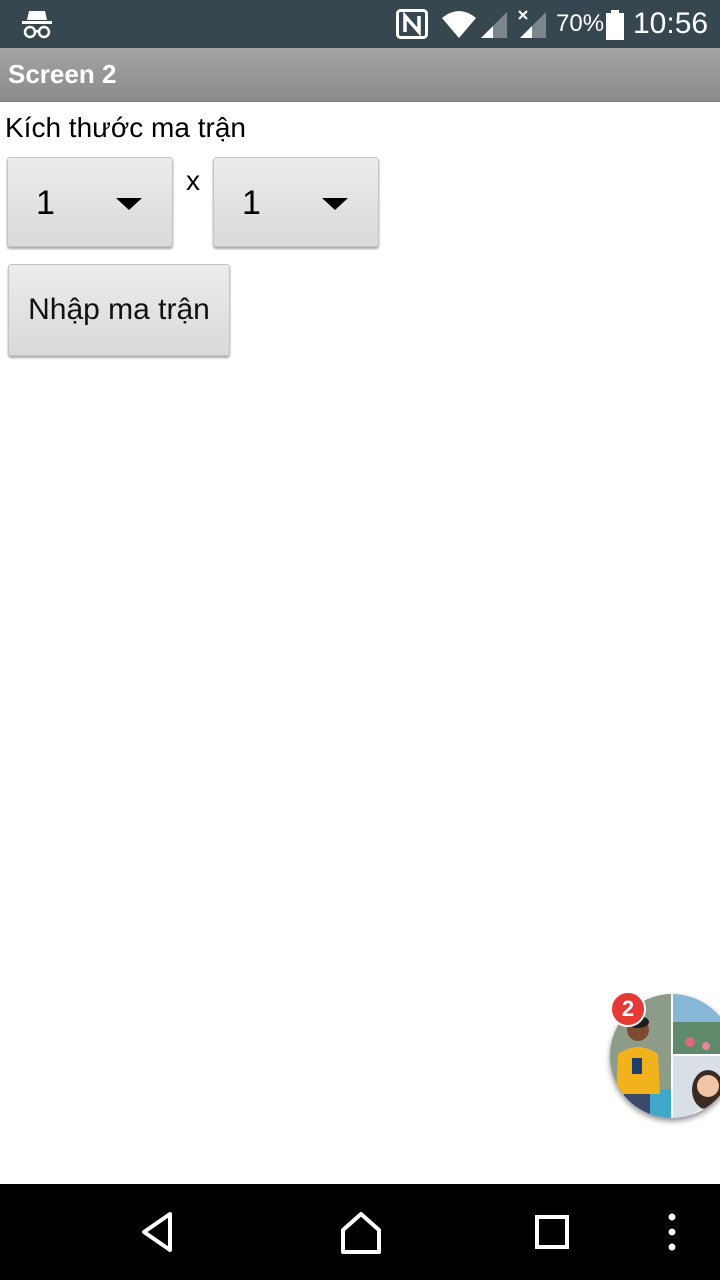  I want to click on status-bar: 70% 10:56, so click(360, 24).